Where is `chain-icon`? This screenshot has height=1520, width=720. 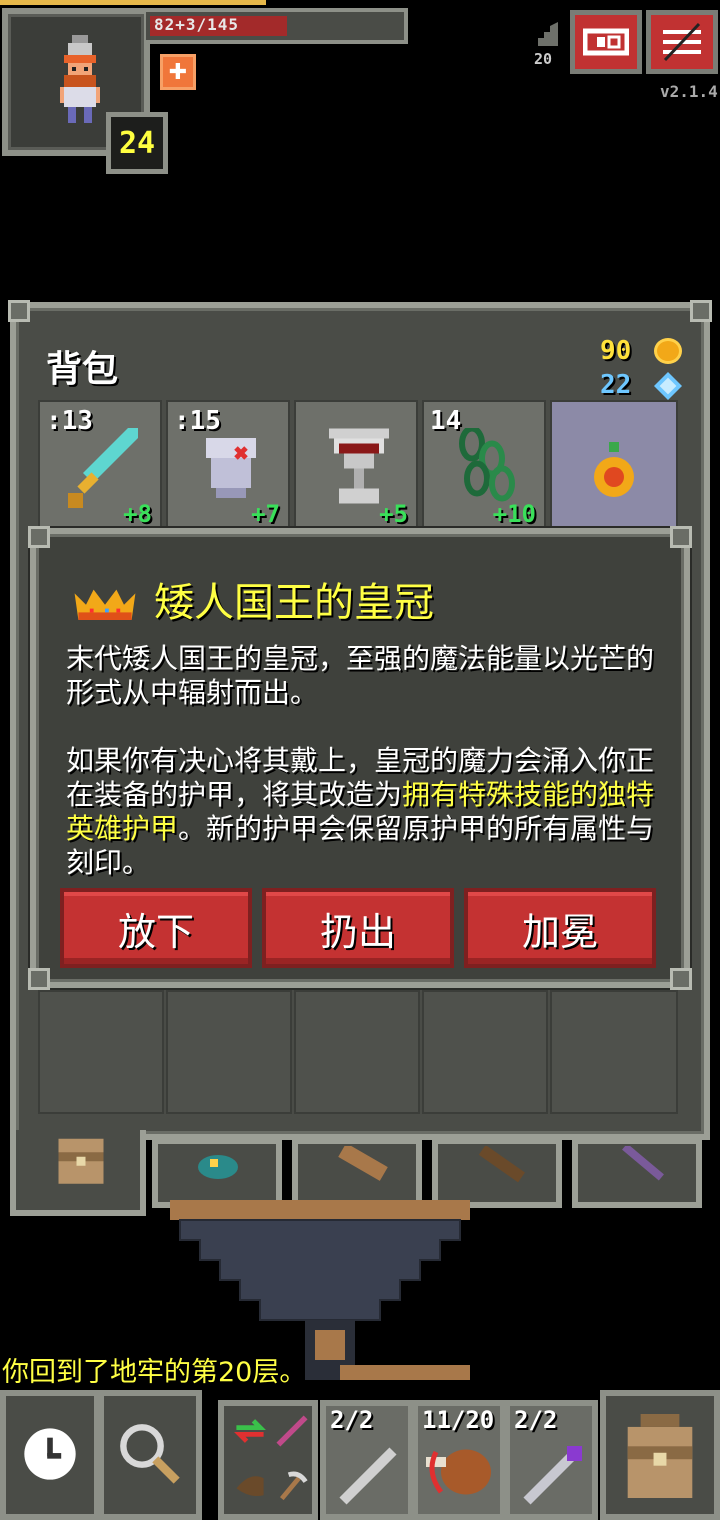
chain-icon is located at coordinates (487, 465).